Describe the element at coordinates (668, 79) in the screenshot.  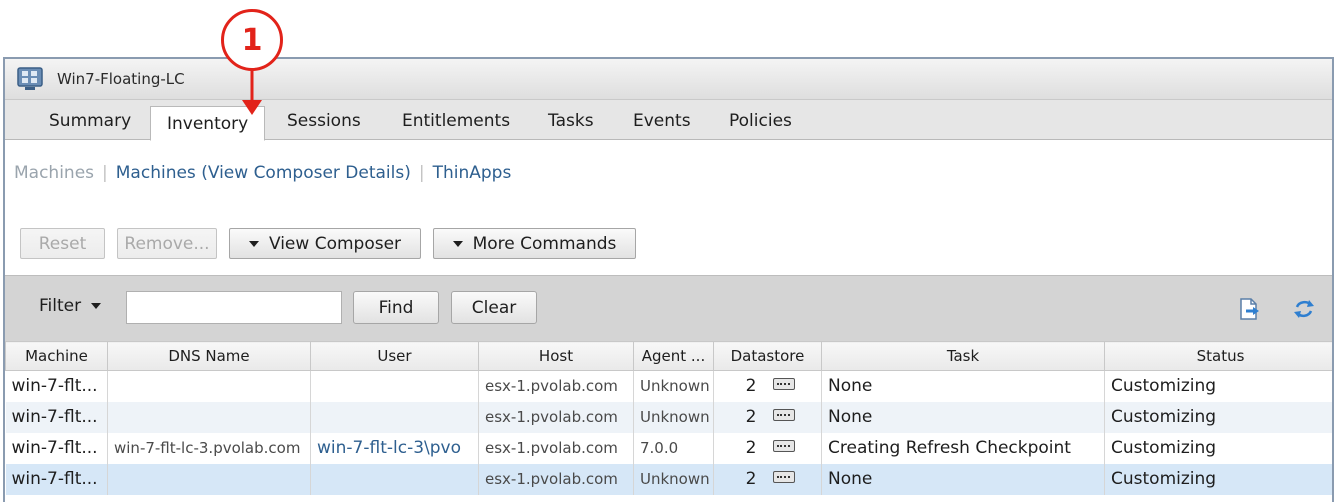
I see `window-titlebar: Win7-Floating-LC` at that location.